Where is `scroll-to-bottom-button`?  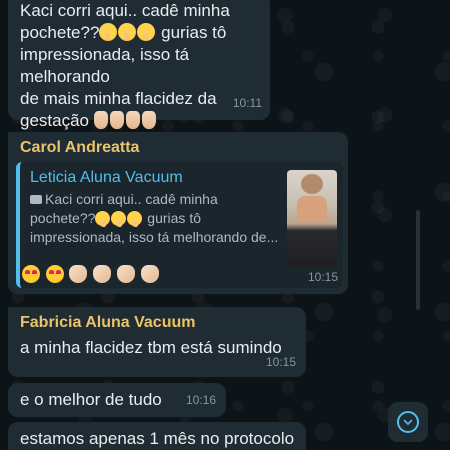 scroll-to-bottom-button is located at coordinates (408, 422).